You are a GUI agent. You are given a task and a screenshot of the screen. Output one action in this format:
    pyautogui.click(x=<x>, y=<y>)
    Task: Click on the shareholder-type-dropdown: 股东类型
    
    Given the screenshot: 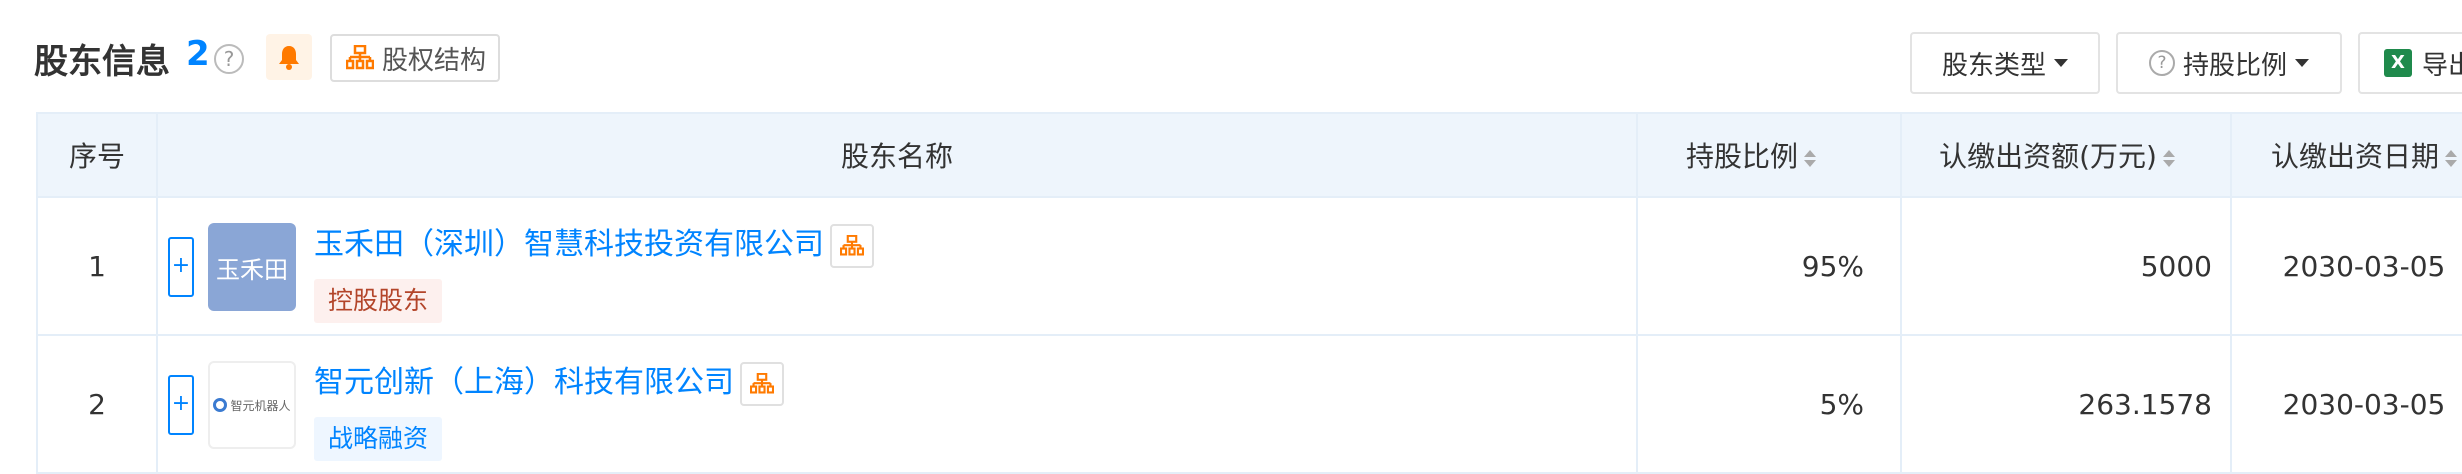 What is the action you would take?
    pyautogui.click(x=2005, y=63)
    